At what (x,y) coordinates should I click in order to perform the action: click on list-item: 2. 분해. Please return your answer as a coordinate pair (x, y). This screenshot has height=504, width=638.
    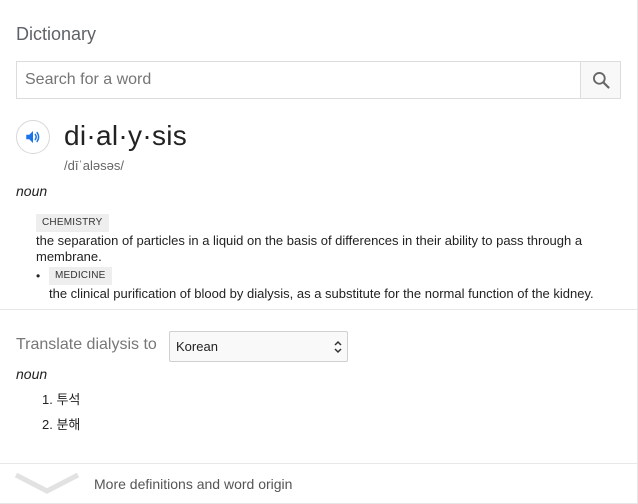
    Looking at the image, I should click on (61, 428).